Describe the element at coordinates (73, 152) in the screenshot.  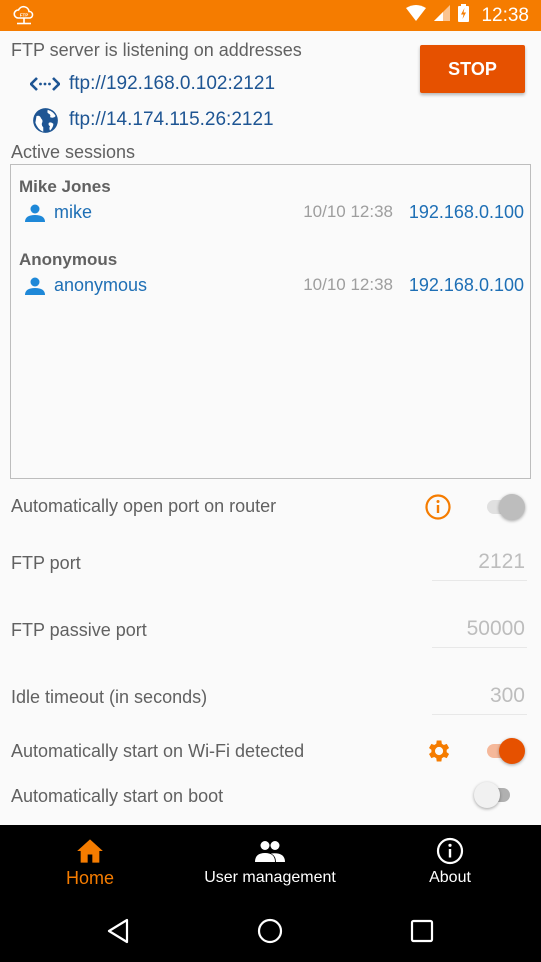
I see `active-sessions-title: Active sessions` at that location.